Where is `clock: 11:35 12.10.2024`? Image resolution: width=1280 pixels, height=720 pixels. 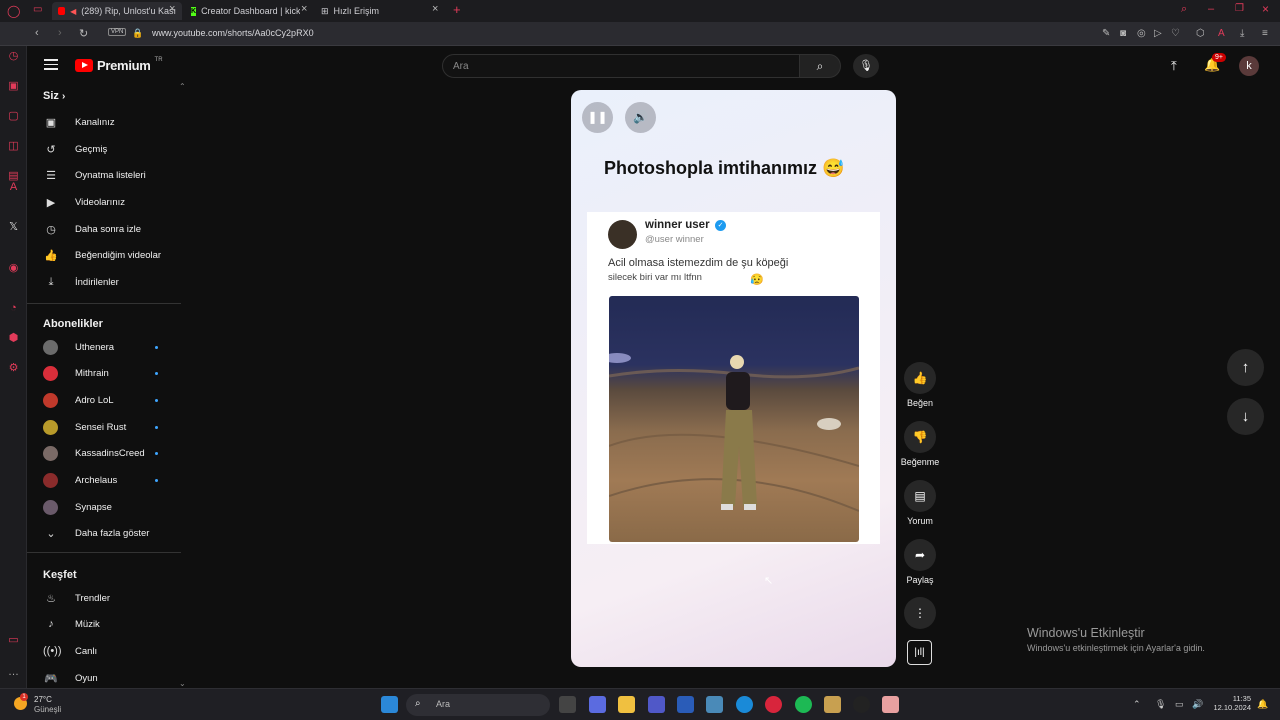
clock: 11:35 12.10.2024 is located at coordinates (1229, 703).